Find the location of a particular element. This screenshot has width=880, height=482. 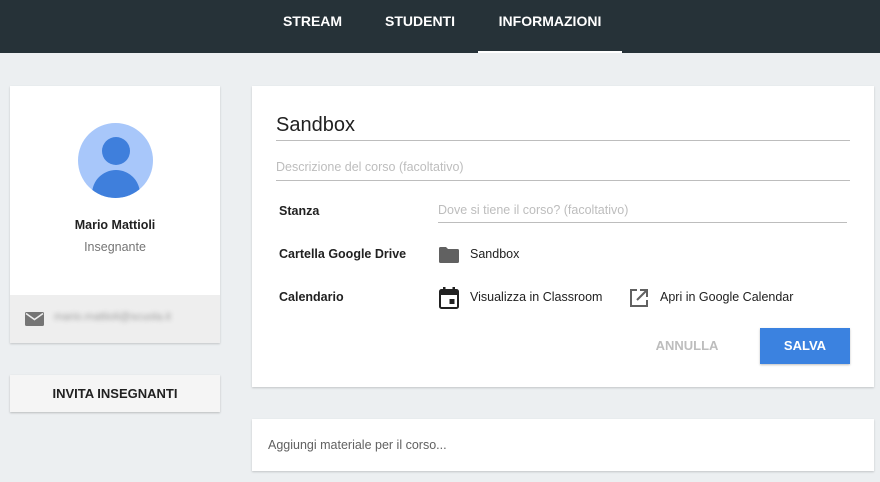

external-link-icon is located at coordinates (639, 298).